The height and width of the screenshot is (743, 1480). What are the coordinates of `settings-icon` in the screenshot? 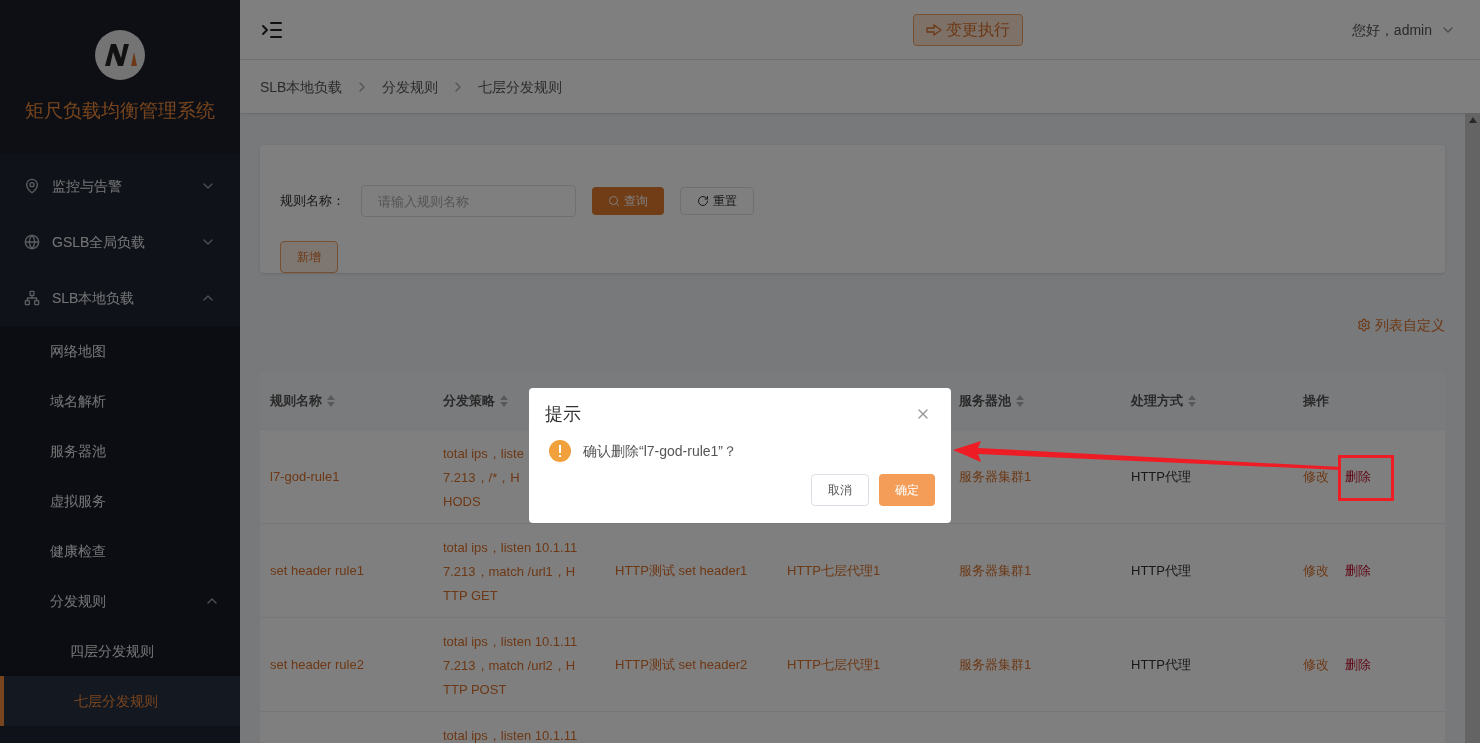 It's located at (1364, 325).